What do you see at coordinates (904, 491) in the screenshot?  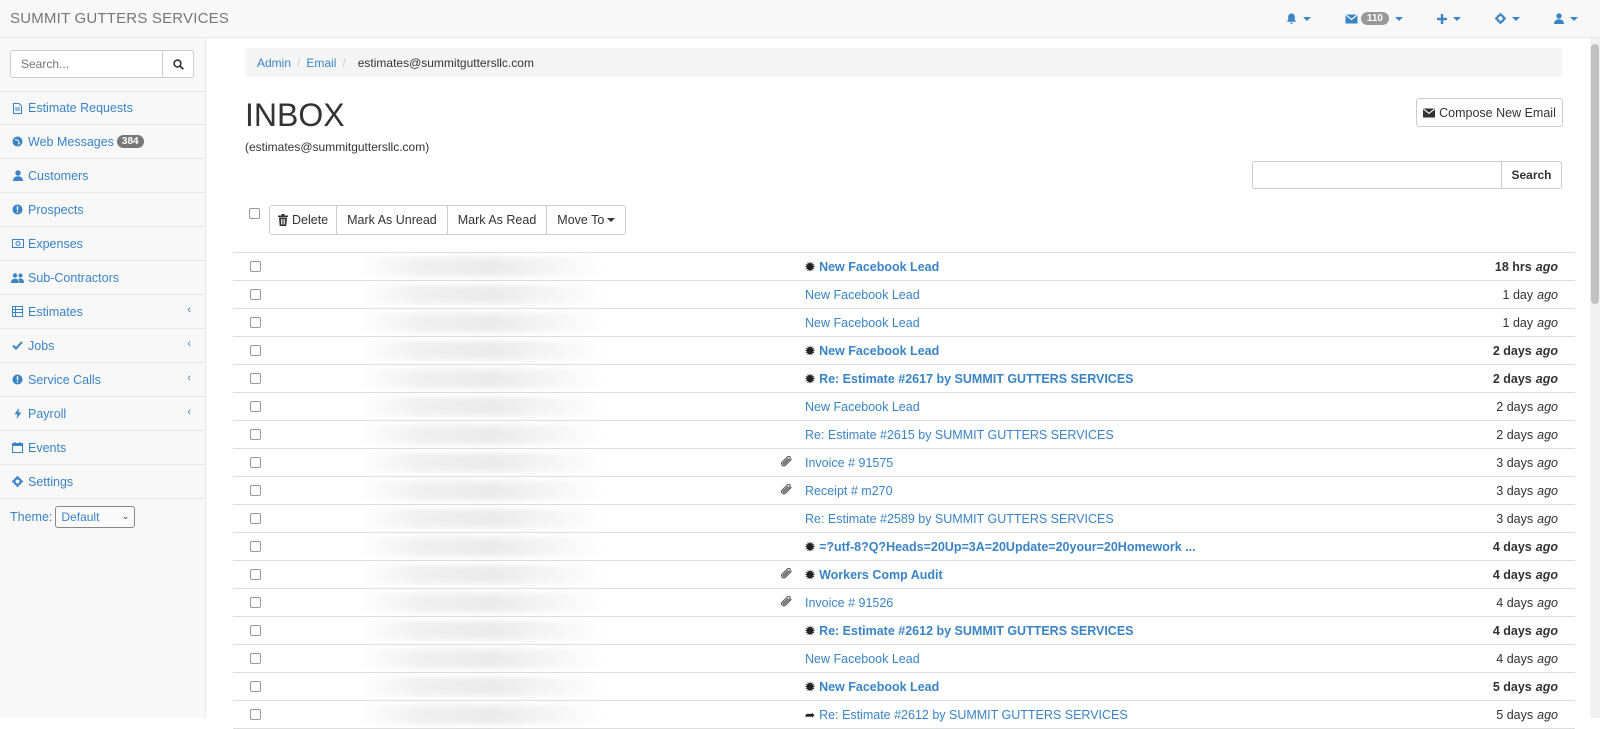 I see `table-row: Receipt # m270 3 days ago` at bounding box center [904, 491].